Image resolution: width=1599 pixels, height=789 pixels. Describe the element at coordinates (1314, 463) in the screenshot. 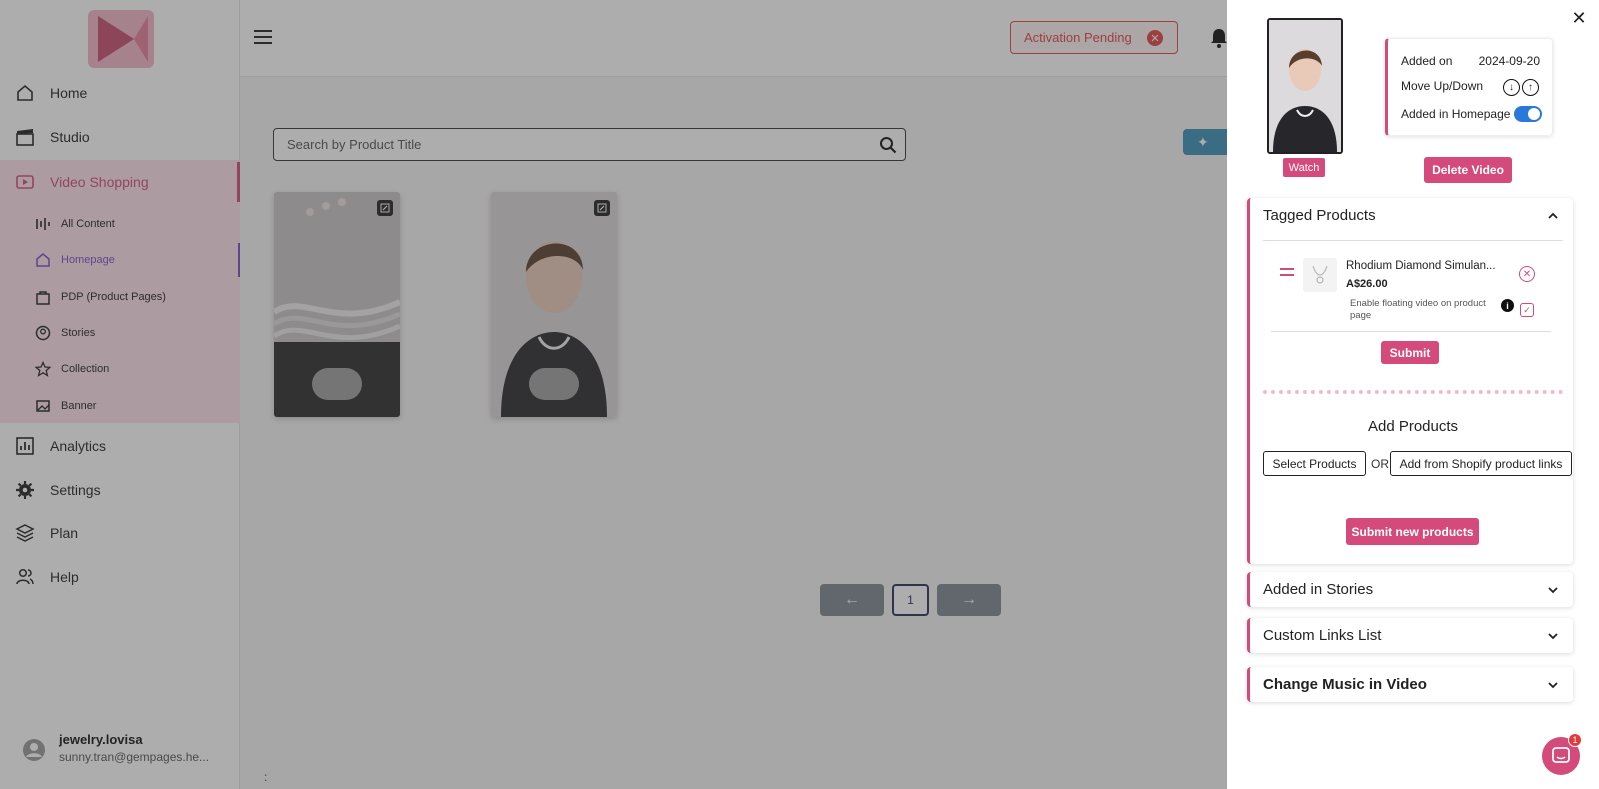

I see `select-products-button: Select Products` at that location.